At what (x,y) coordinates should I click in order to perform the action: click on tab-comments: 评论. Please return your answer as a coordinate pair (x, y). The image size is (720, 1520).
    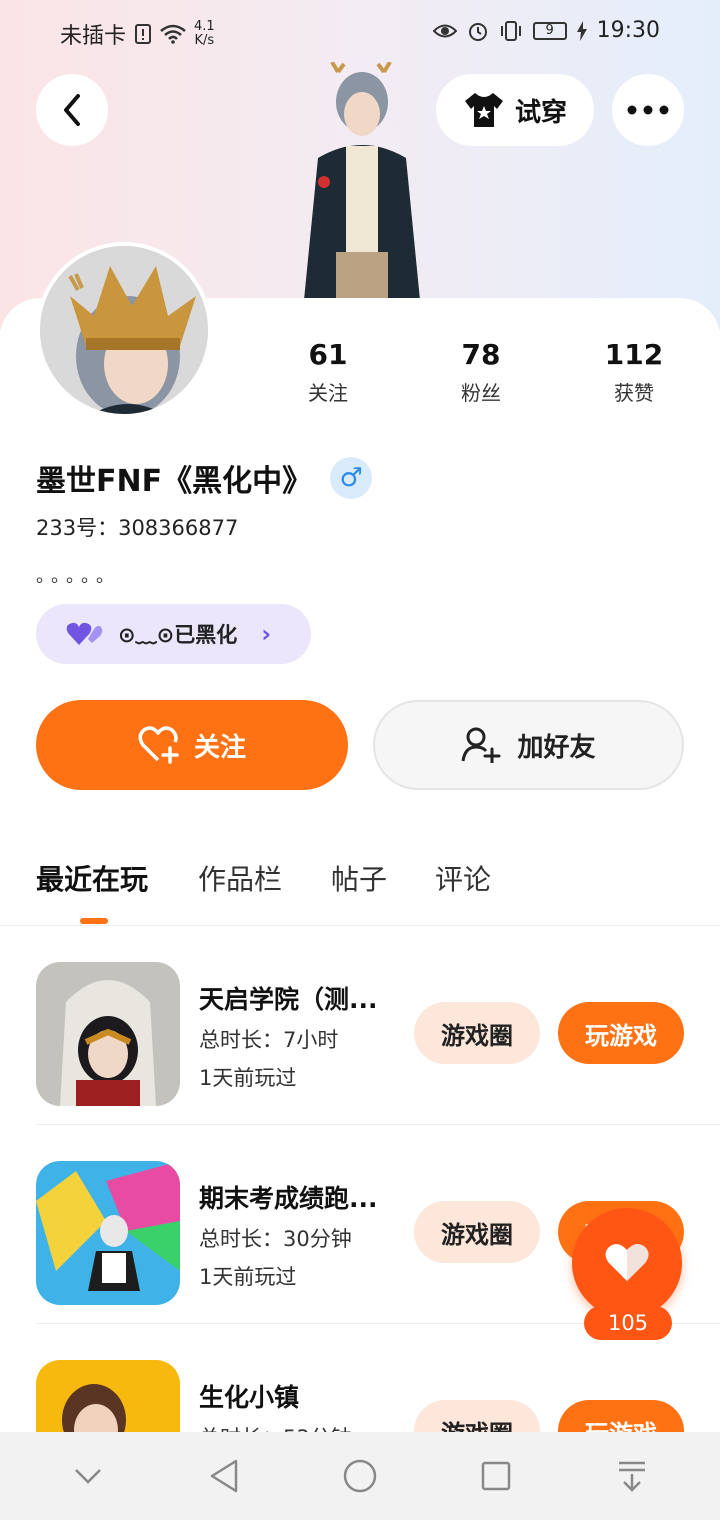
    Looking at the image, I should click on (463, 878).